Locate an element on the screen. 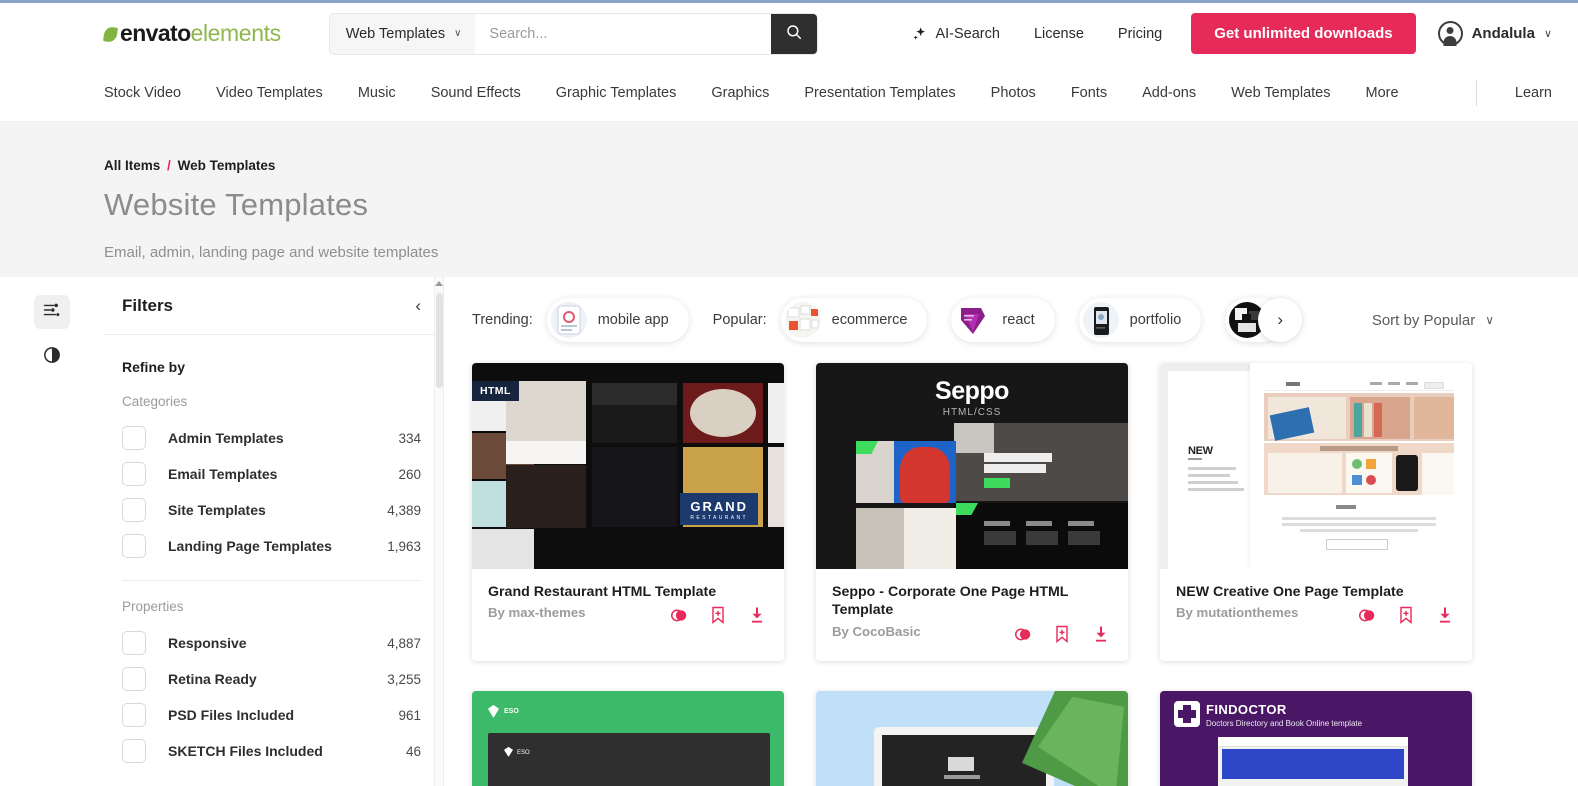 This screenshot has height=786, width=1578. ai-search-label: AI-Search is located at coordinates (967, 33).